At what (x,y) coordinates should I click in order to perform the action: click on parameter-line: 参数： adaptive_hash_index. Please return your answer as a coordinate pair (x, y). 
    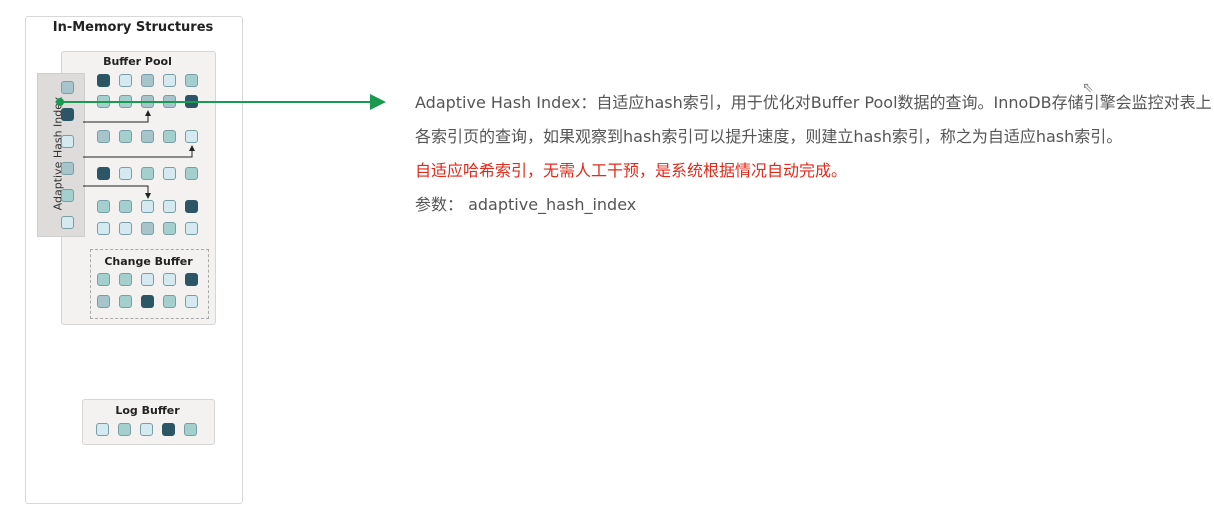
    Looking at the image, I should click on (526, 204).